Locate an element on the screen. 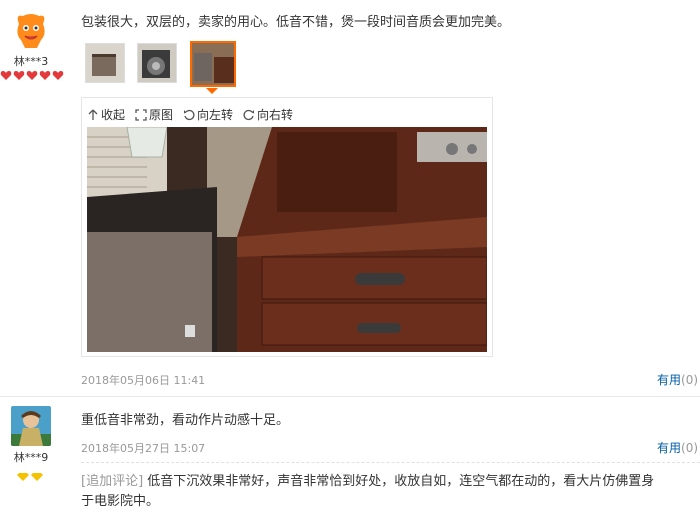 This screenshot has height=526, width=700. arrow-up-icon is located at coordinates (93, 114).